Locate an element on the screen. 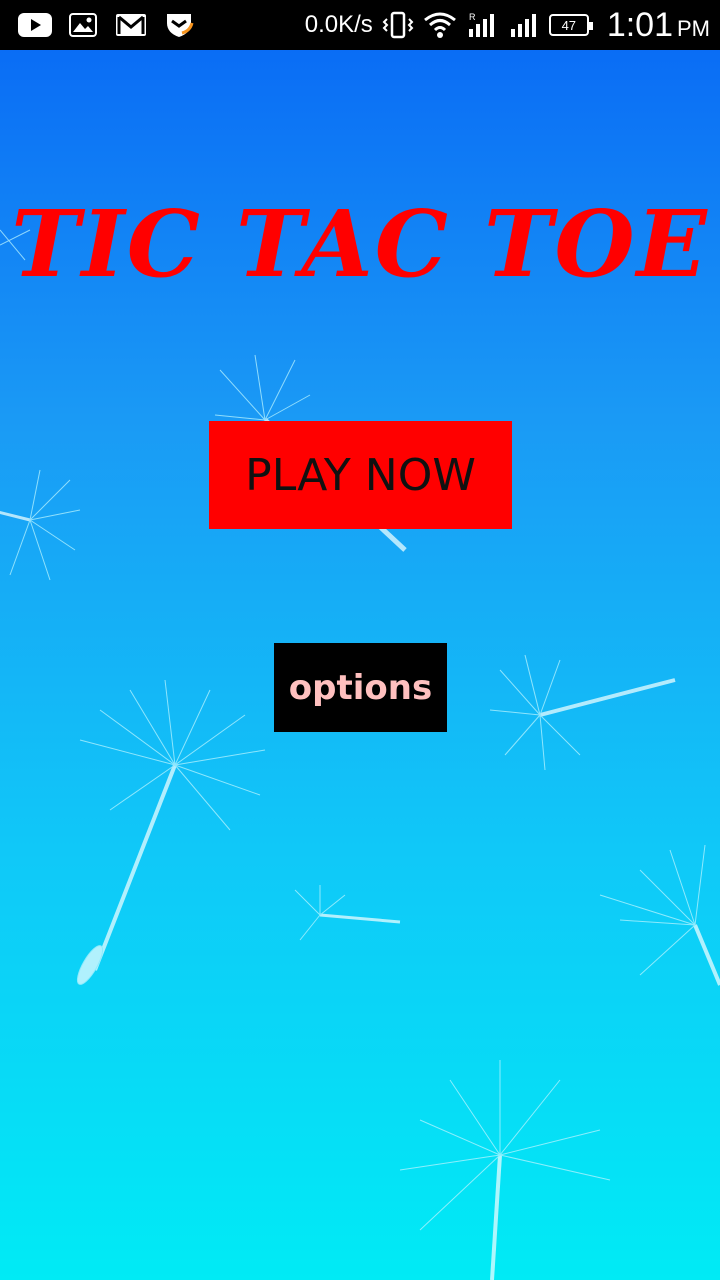 Image resolution: width=720 pixels, height=1280 pixels. status-bar: 0.0K/s R 47 1:01 PM is located at coordinates (360, 25).